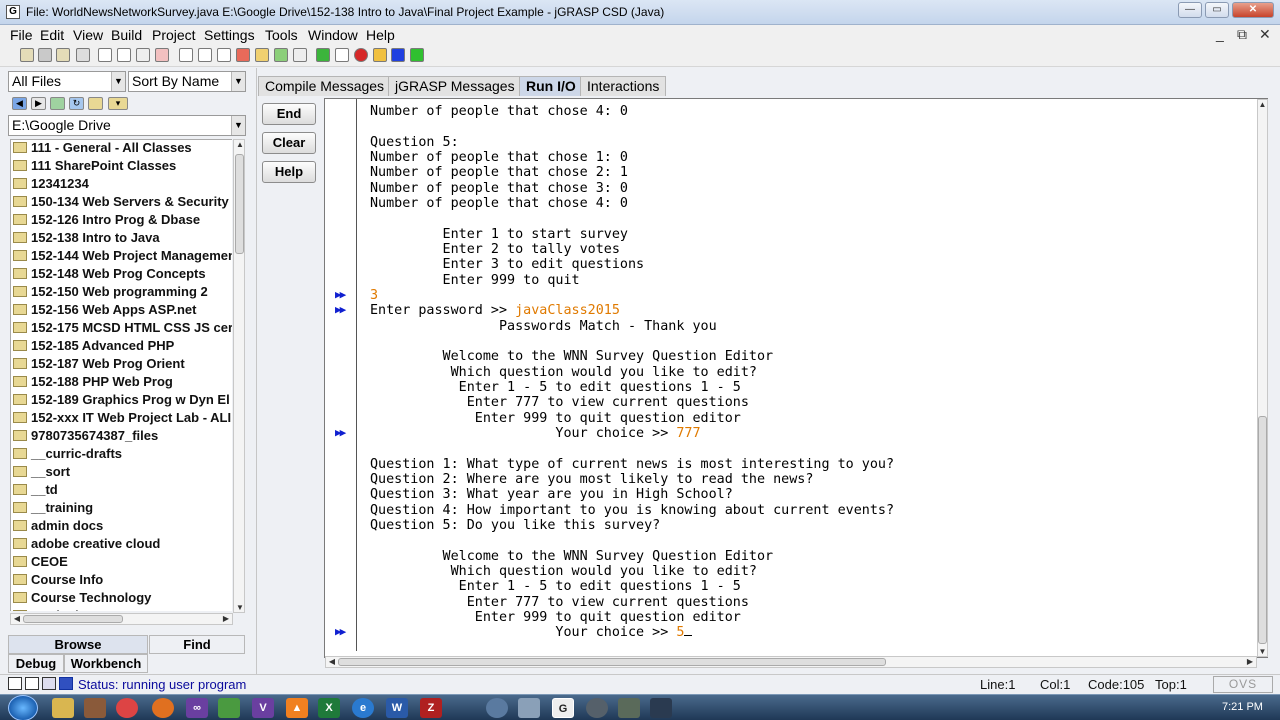  What do you see at coordinates (333, 35) in the screenshot?
I see `menu-window: Window` at bounding box center [333, 35].